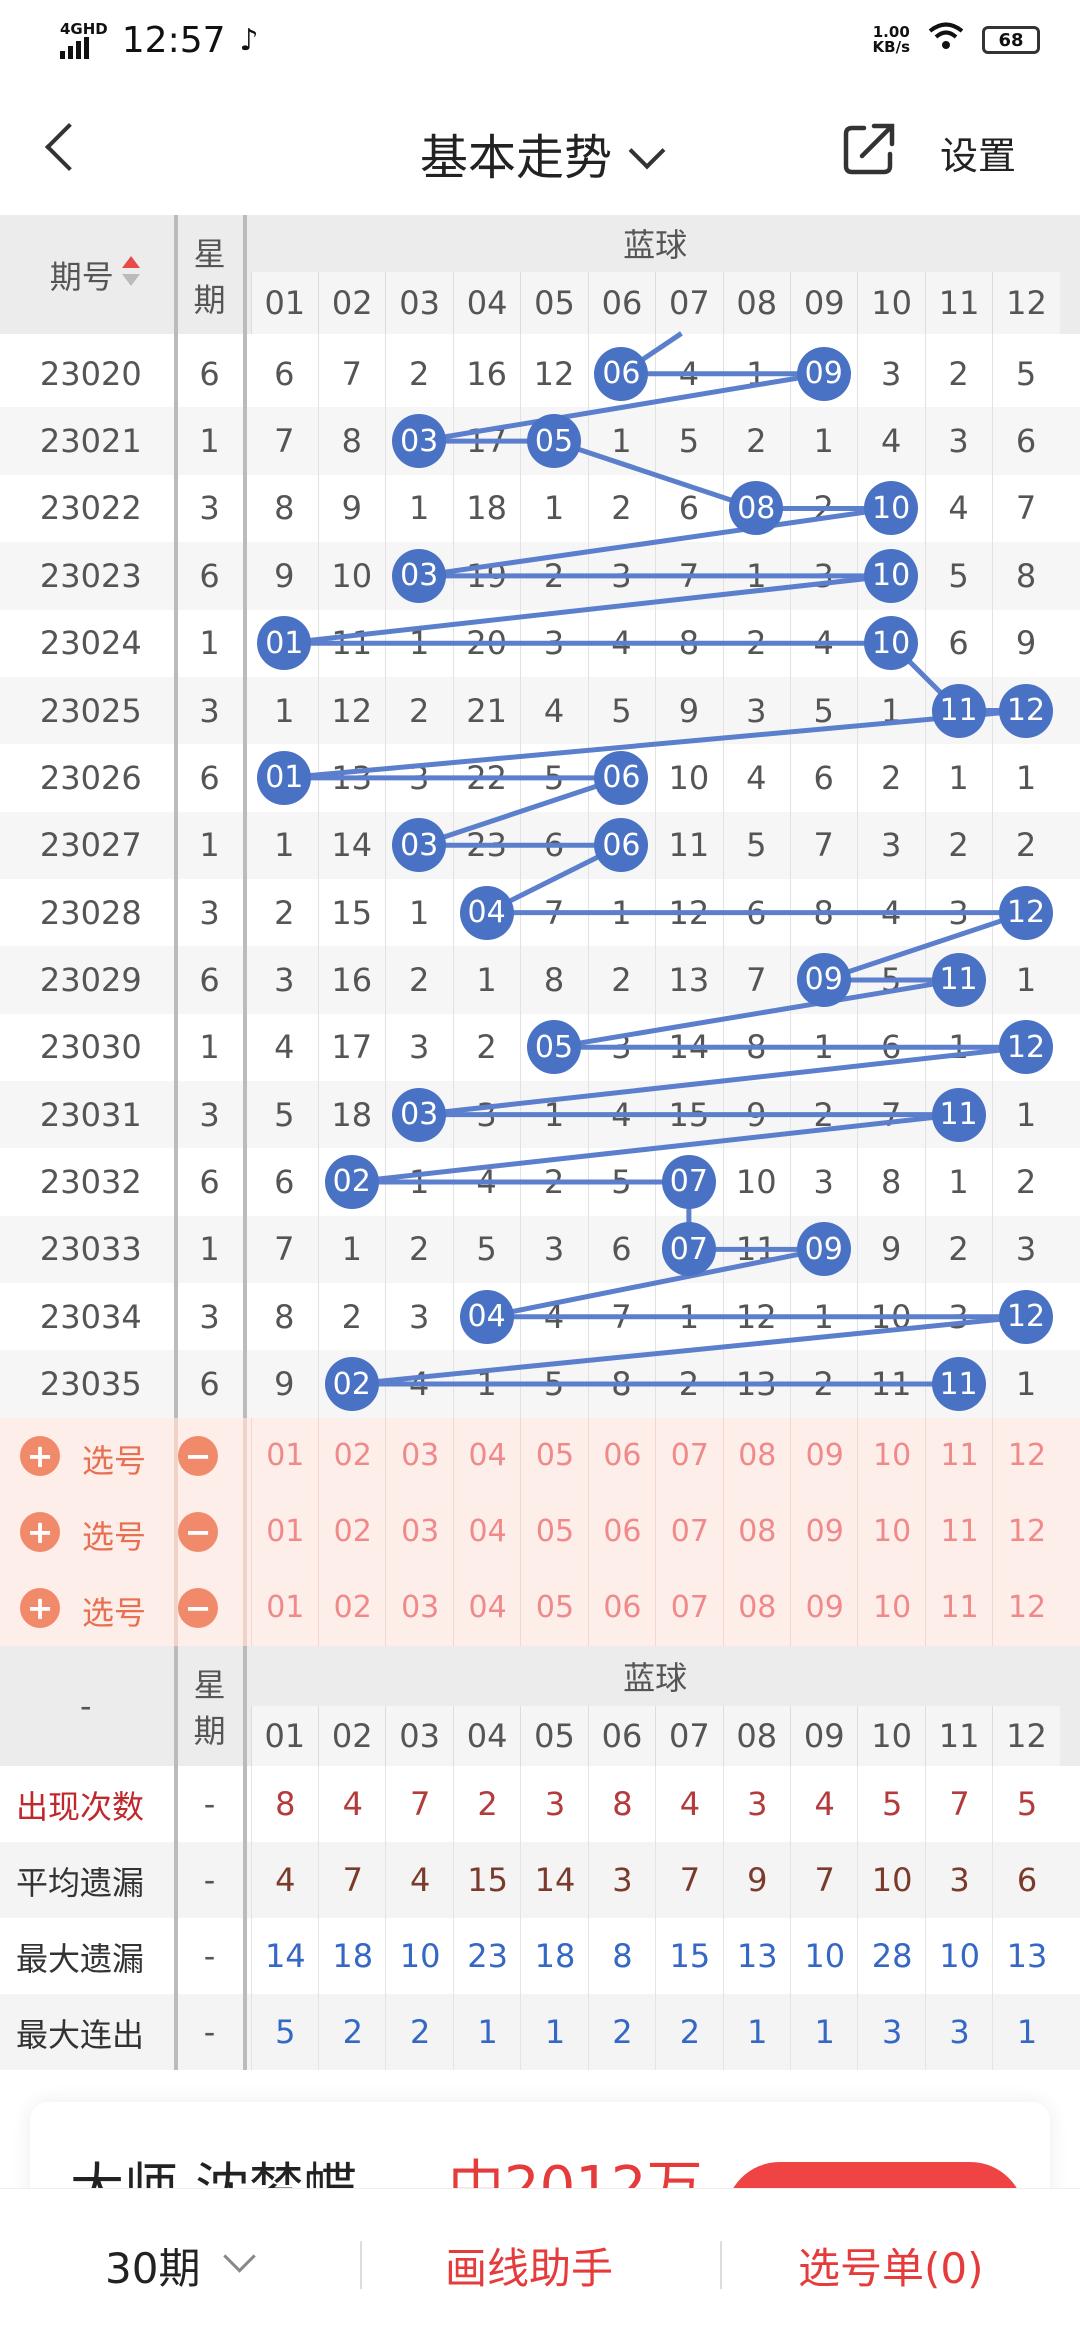 The width and height of the screenshot is (1080, 2341). Describe the element at coordinates (152, 2265) in the screenshot. I see `period-selector: 30期` at that location.